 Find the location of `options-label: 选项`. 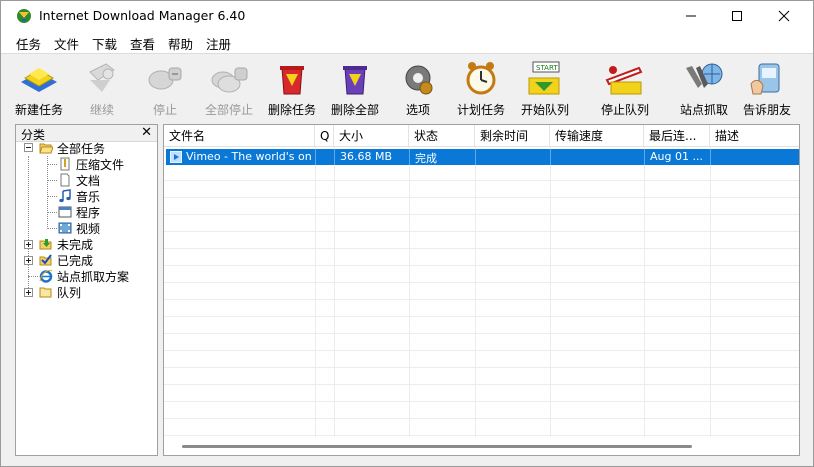

options-label: 选项 is located at coordinates (417, 110).